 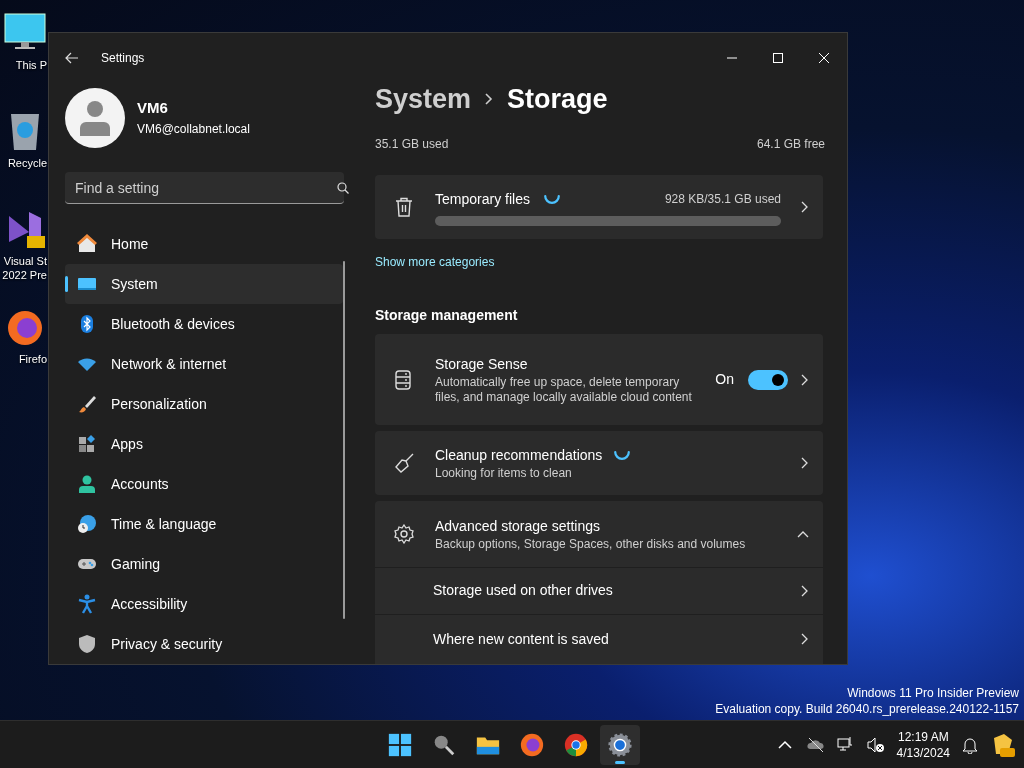 I want to click on nav-item: Apps, so click(x=204, y=444).